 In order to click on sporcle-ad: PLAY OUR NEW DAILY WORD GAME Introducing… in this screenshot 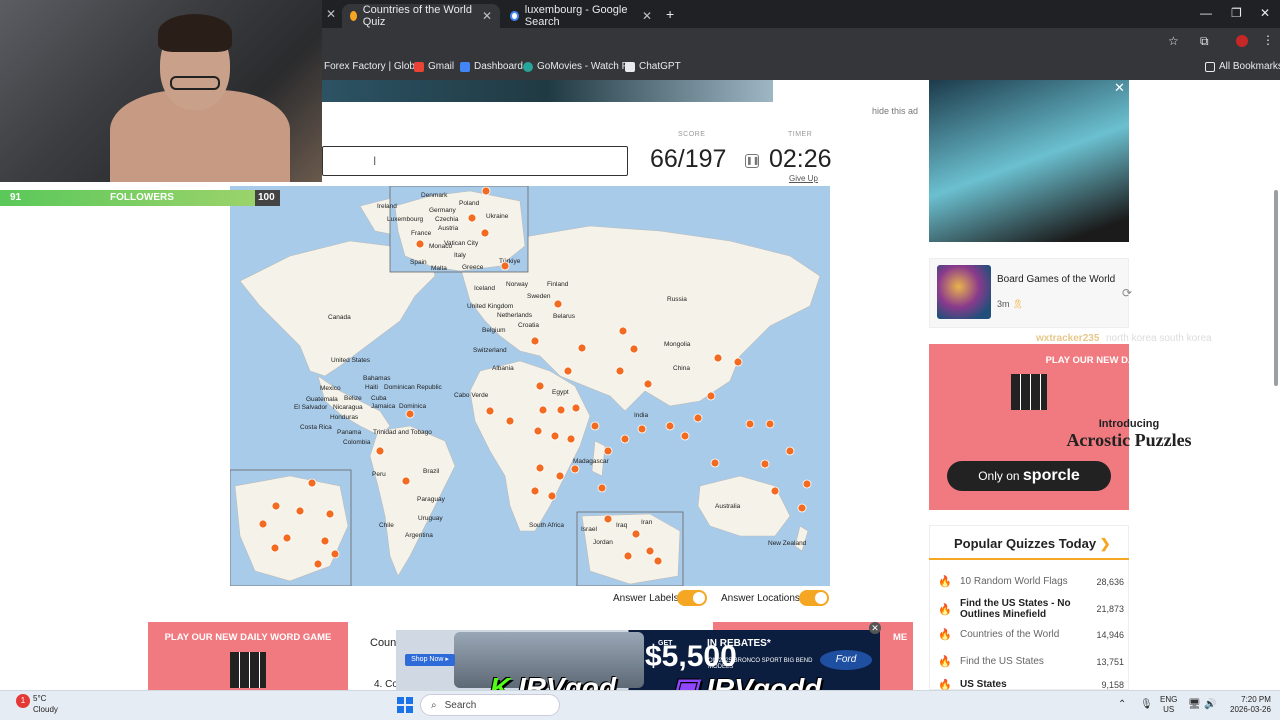, I will do `click(1070, 427)`.